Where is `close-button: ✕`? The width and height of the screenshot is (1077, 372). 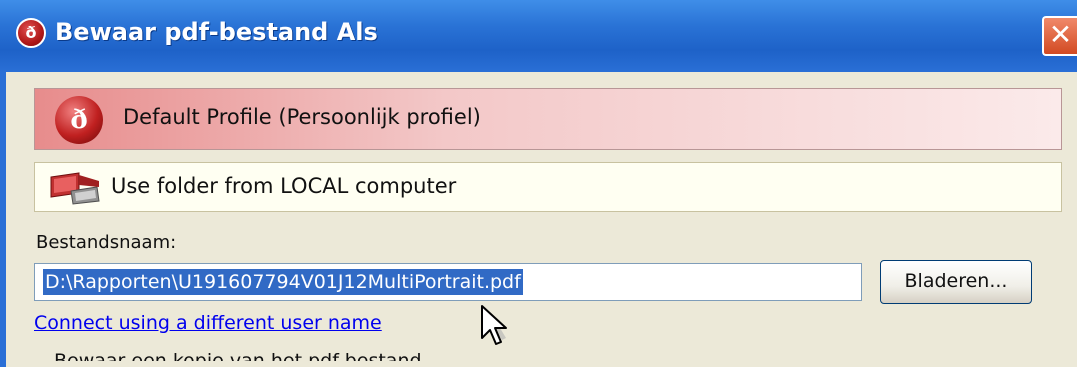
close-button: ✕ is located at coordinates (1059, 36).